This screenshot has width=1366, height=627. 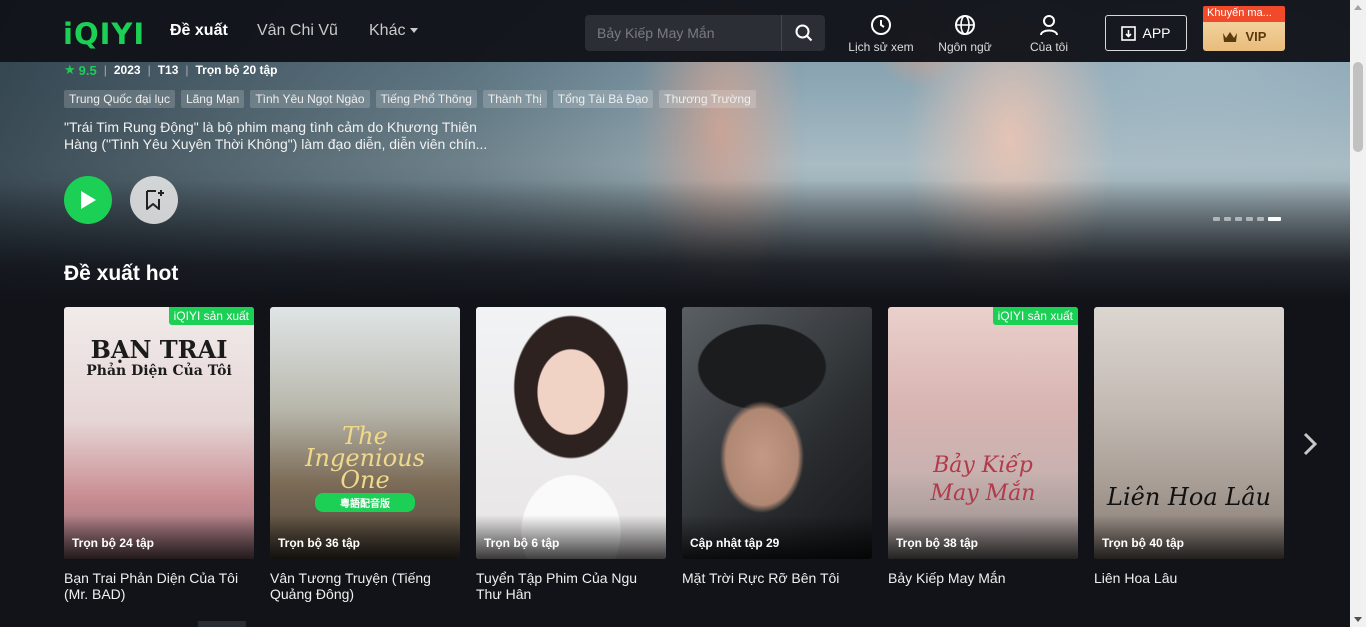 I want to click on scroll-thumb, so click(x=1358, y=107).